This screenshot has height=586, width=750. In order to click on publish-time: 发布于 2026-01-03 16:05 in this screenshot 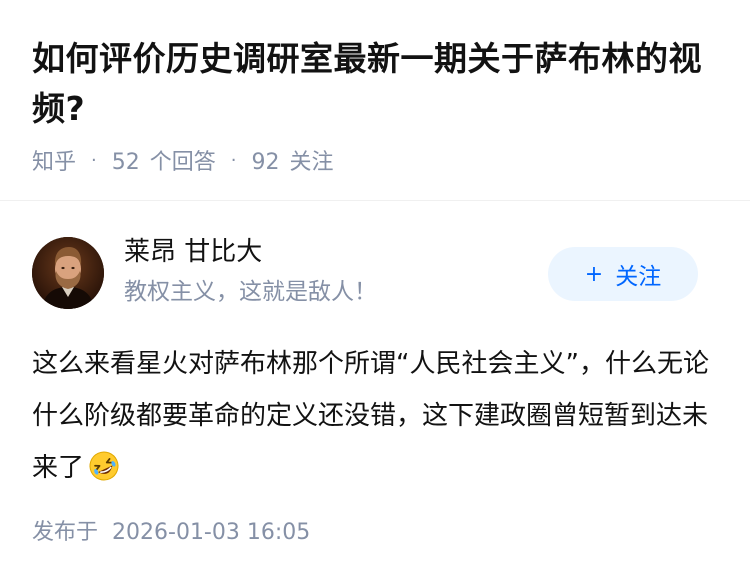, I will do `click(171, 533)`.